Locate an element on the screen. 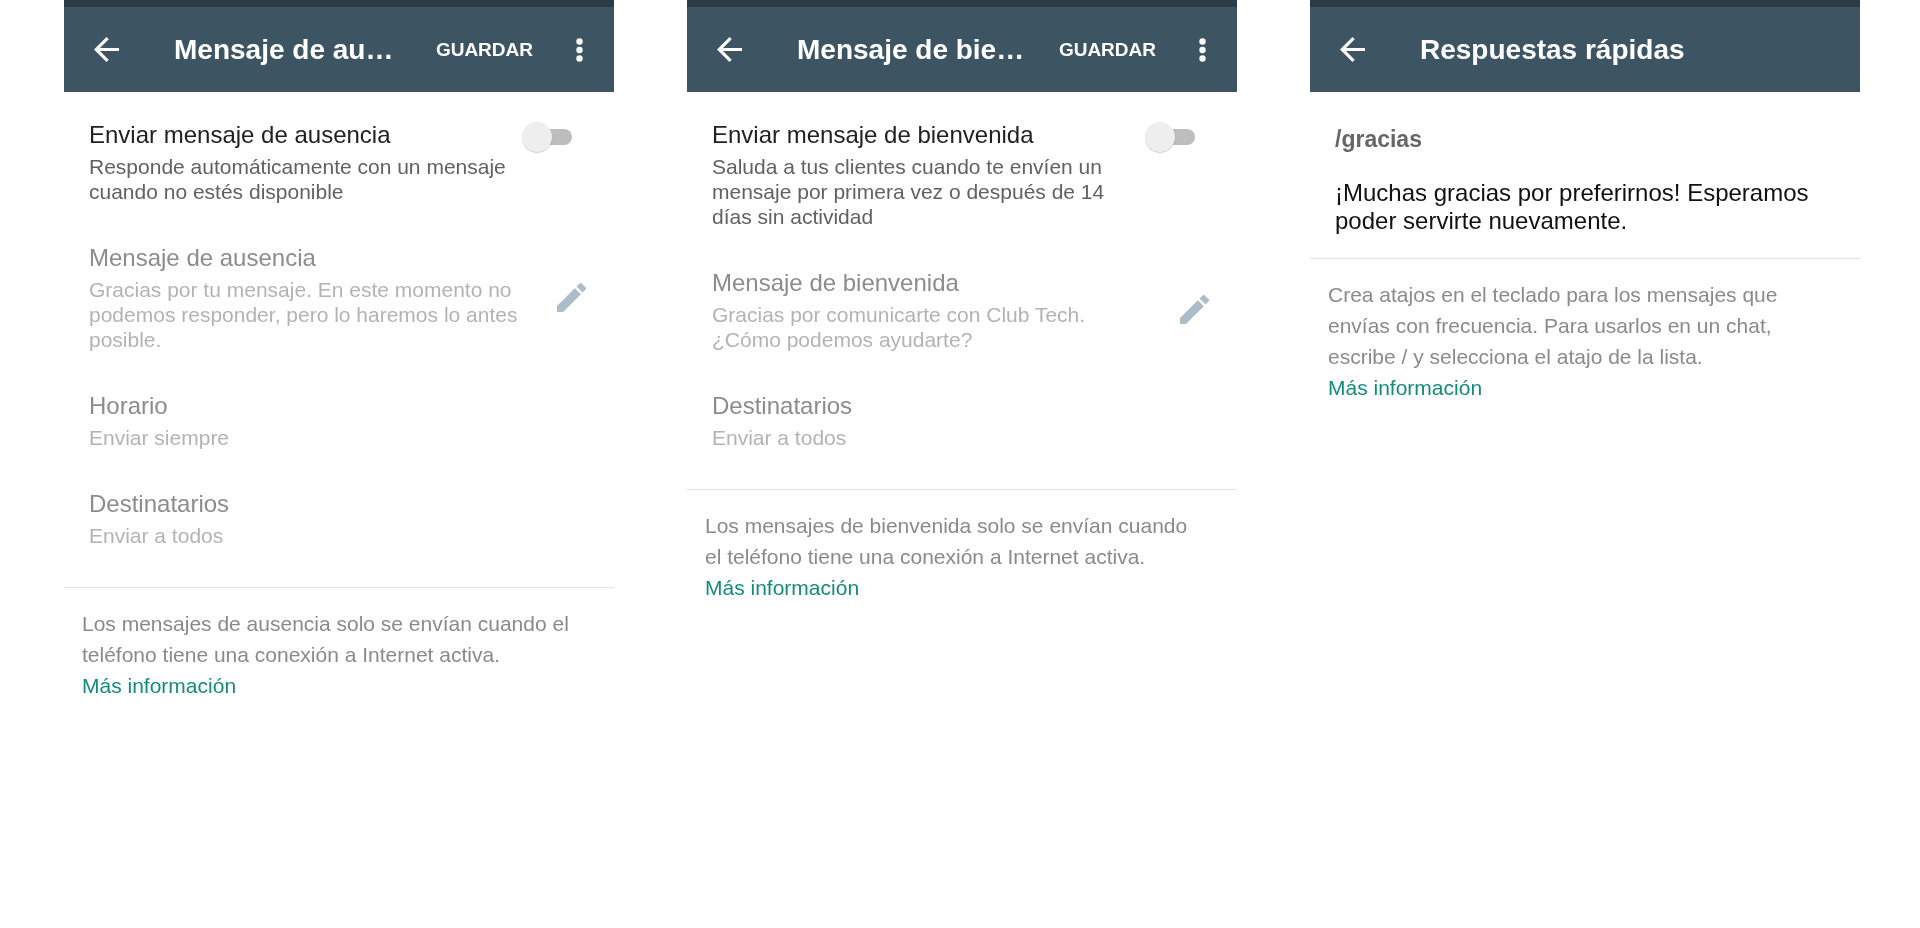 Image resolution: width=1920 pixels, height=928 pixels. setting-description: Responde automáticamente con un mensaje cuando no estés disponible is located at coordinates (298, 179).